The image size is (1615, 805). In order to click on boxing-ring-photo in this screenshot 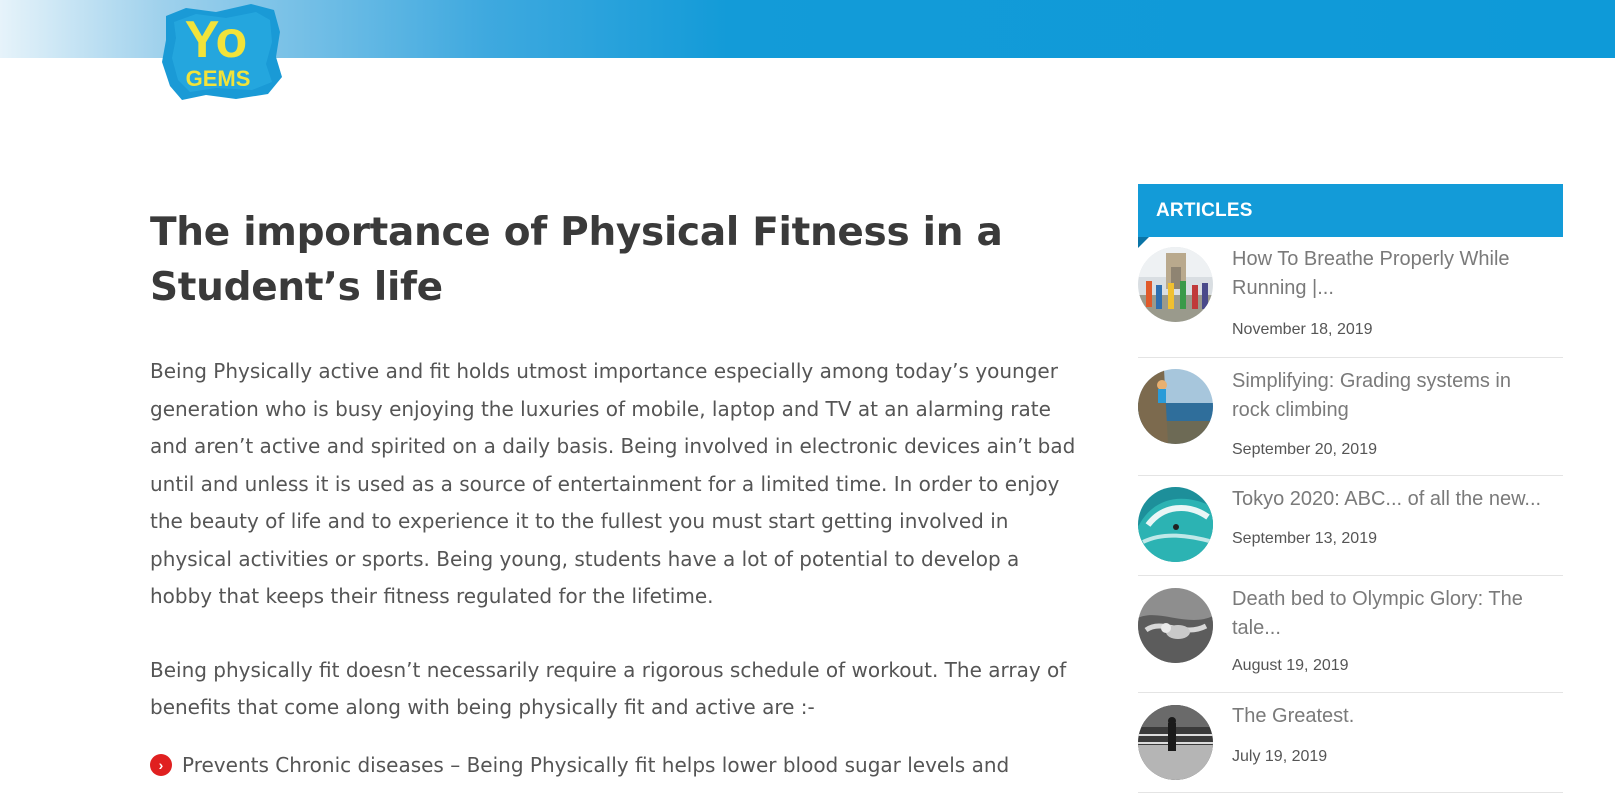, I will do `click(1175, 742)`.